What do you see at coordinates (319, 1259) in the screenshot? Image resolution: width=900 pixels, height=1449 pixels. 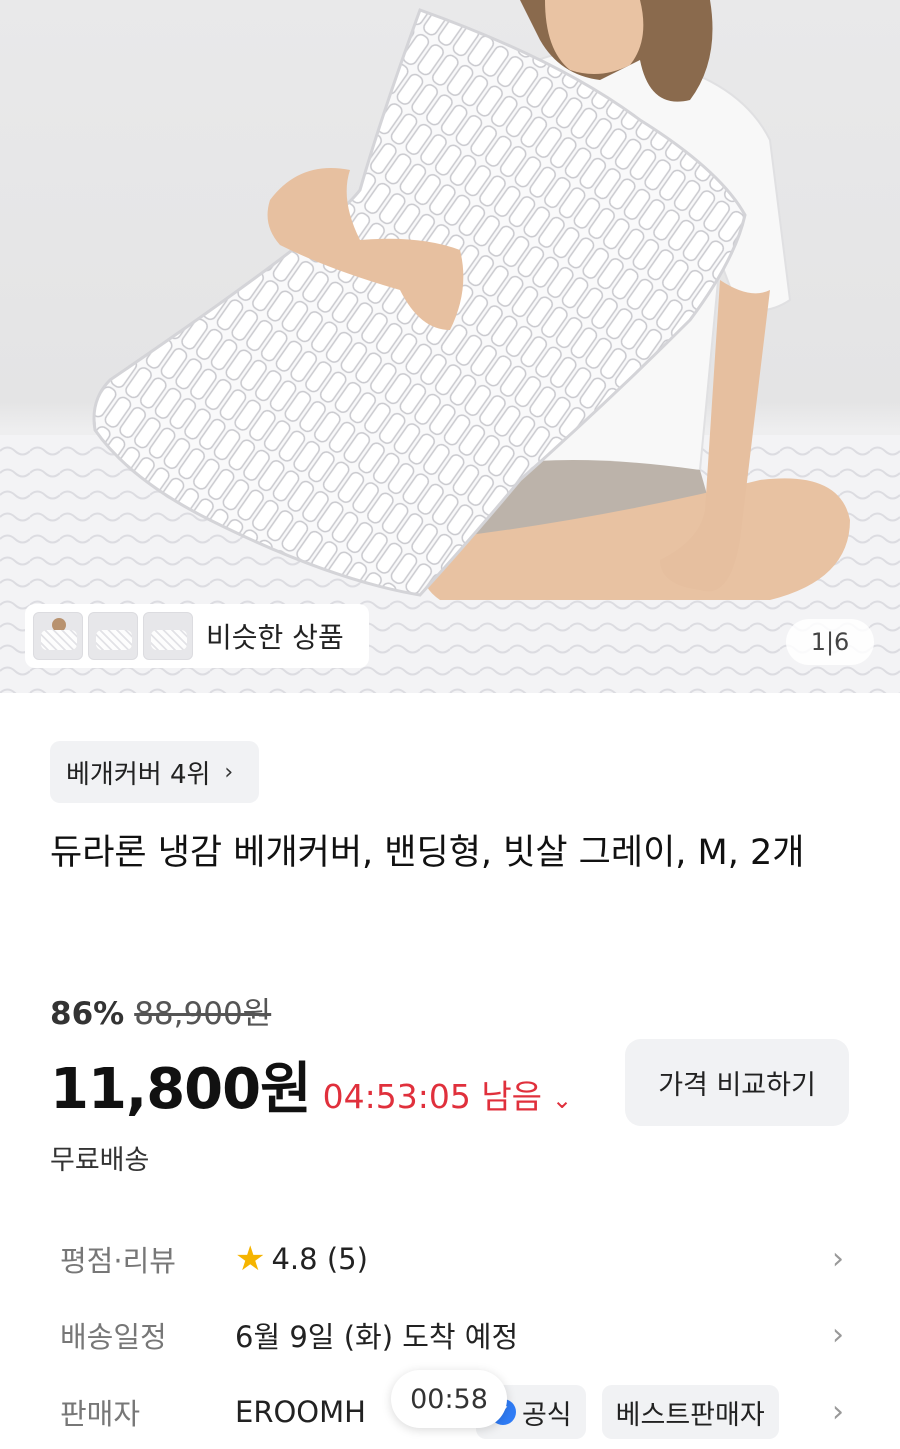 I see `rating-value: 4.8 (5)` at bounding box center [319, 1259].